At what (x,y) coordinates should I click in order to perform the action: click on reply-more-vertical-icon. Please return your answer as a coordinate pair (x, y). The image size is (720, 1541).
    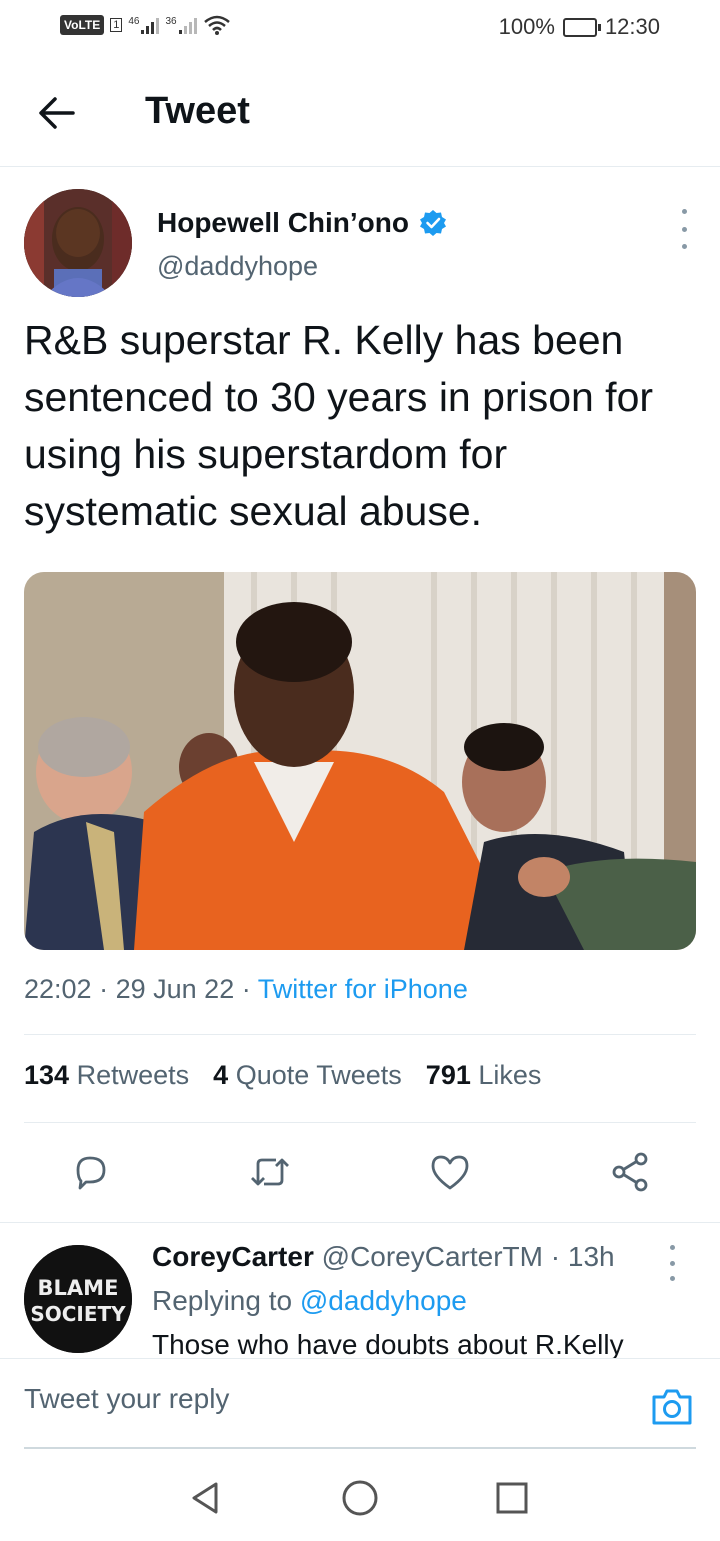
    Looking at the image, I should click on (672, 1263).